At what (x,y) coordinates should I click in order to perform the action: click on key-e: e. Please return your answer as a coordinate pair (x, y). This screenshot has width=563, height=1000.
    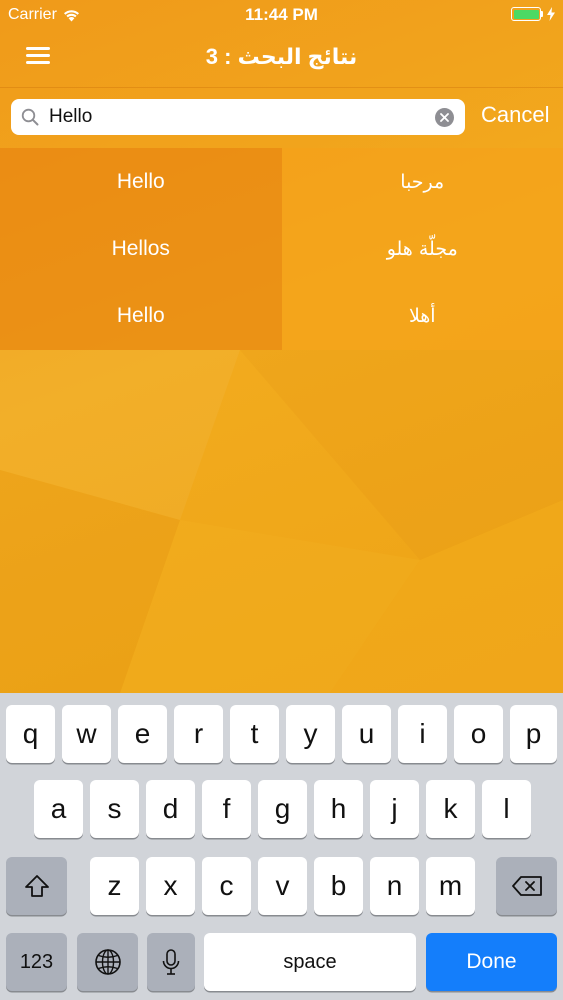
    Looking at the image, I should click on (142, 734).